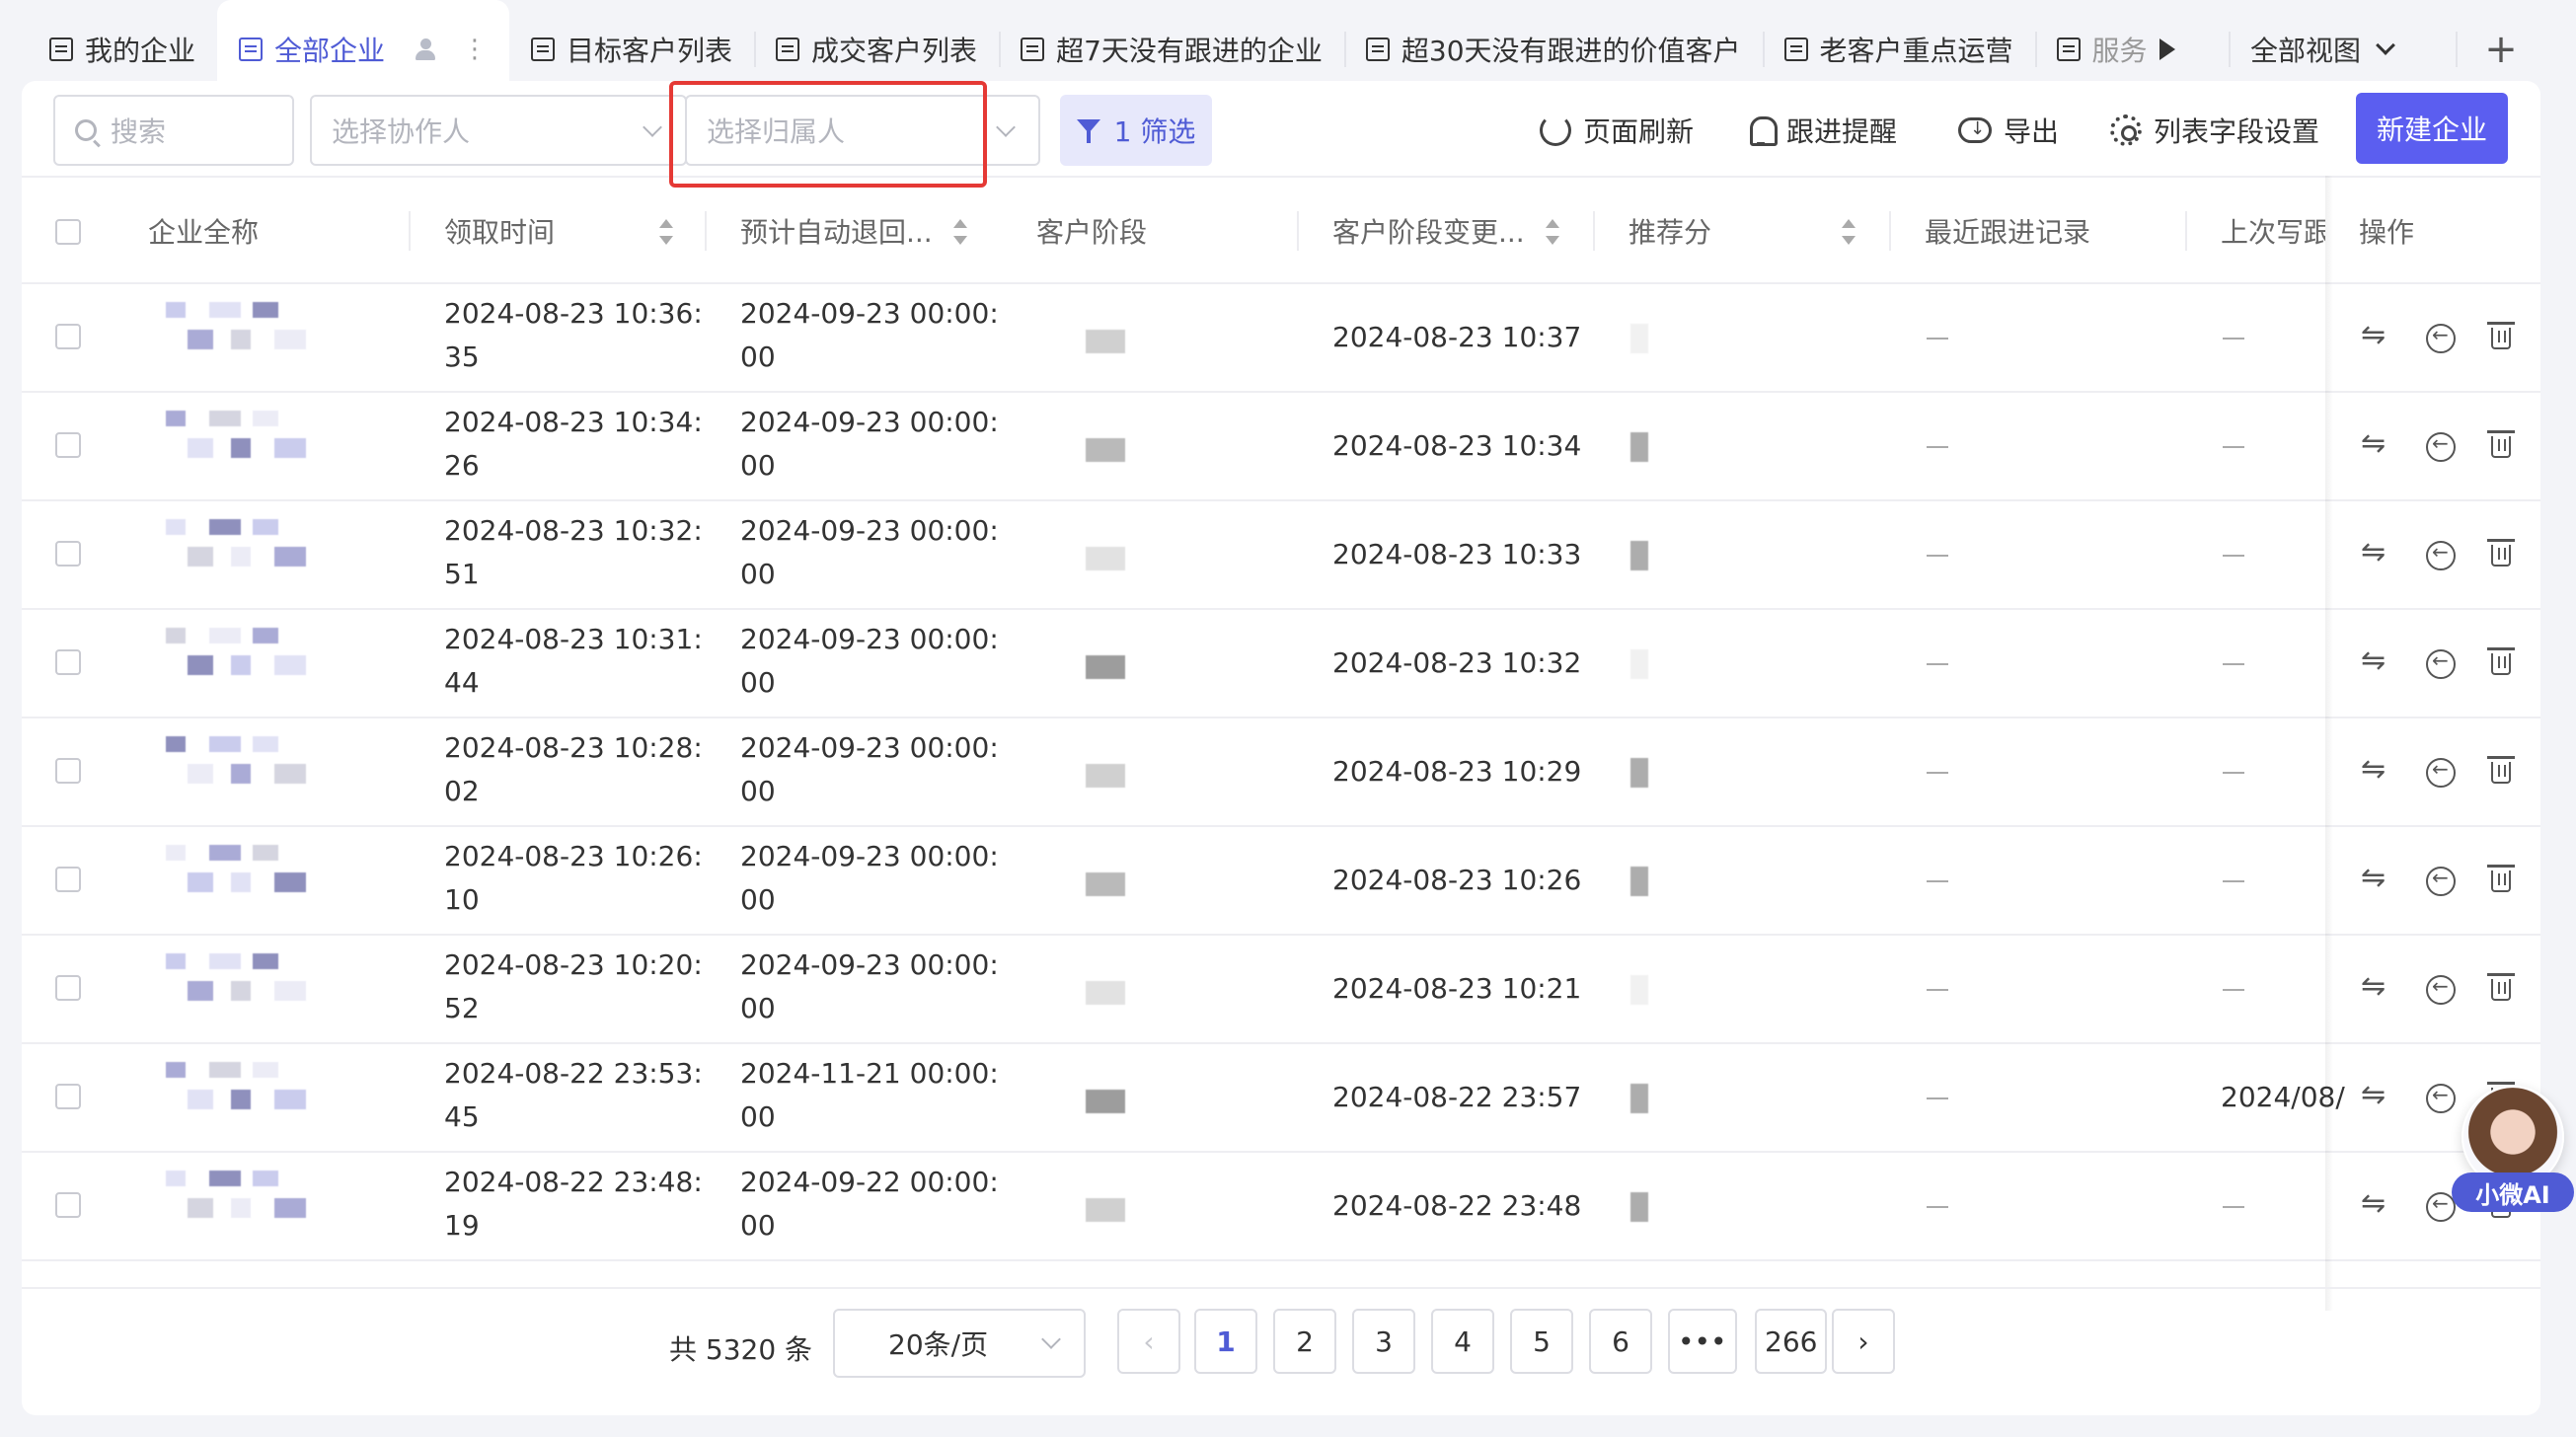  Describe the element at coordinates (1457, 880) in the screenshot. I see `stage-change-time: 2024-08-23 10:26` at that location.